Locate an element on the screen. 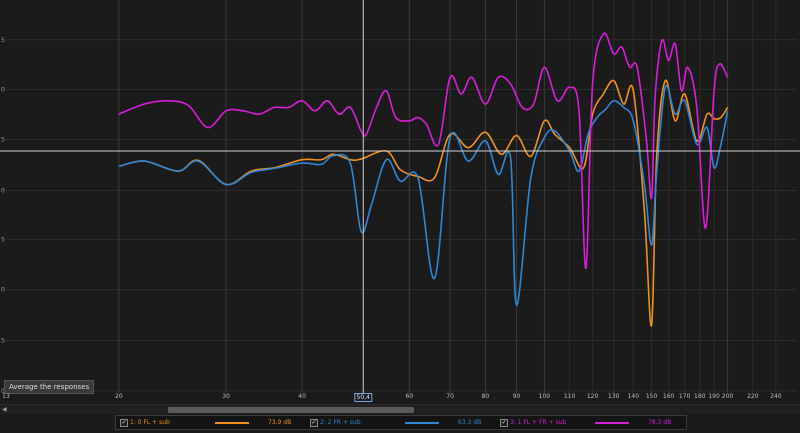 The height and width of the screenshot is (433, 800). x-tick-label: 90 is located at coordinates (516, 396).